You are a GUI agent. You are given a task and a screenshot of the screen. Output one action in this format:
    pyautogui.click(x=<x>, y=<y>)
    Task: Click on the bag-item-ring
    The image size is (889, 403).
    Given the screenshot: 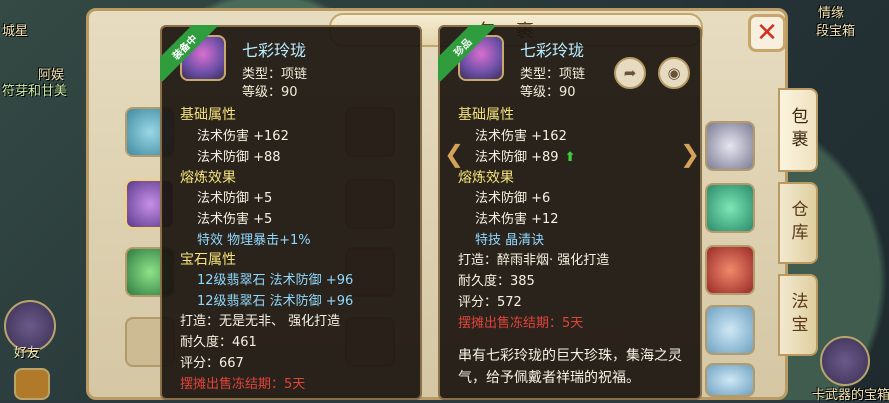 What is the action you would take?
    pyautogui.click(x=730, y=146)
    